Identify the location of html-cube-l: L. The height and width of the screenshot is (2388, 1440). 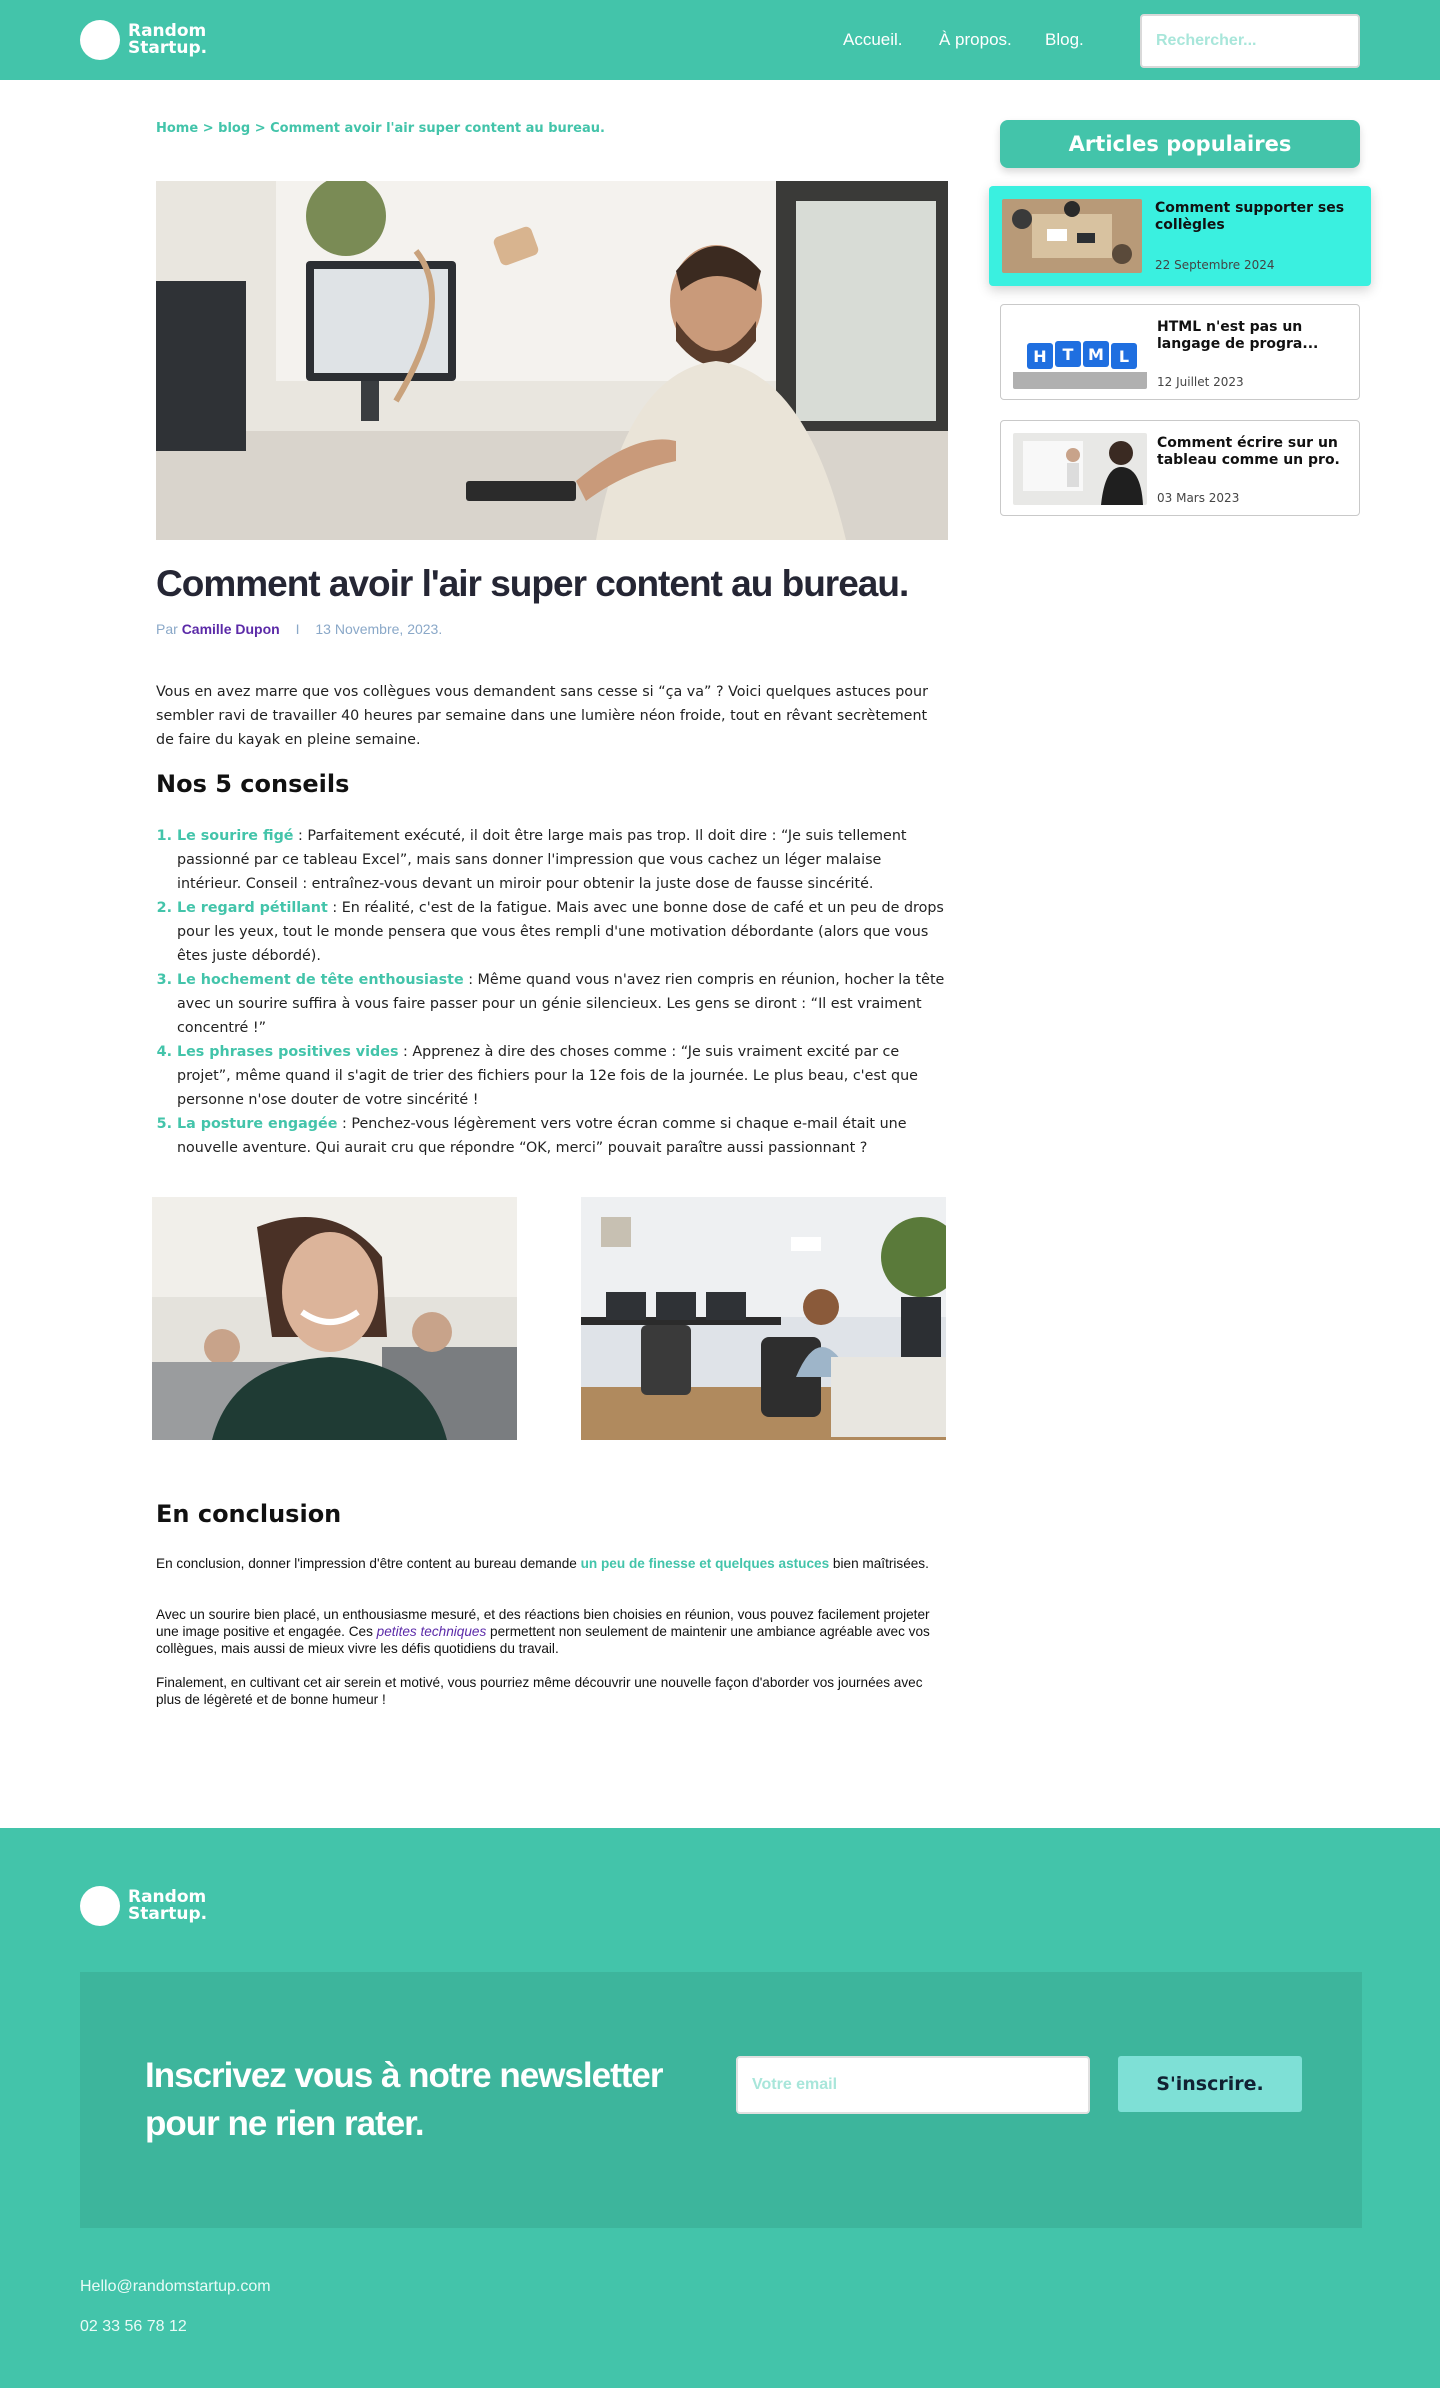
(1124, 356).